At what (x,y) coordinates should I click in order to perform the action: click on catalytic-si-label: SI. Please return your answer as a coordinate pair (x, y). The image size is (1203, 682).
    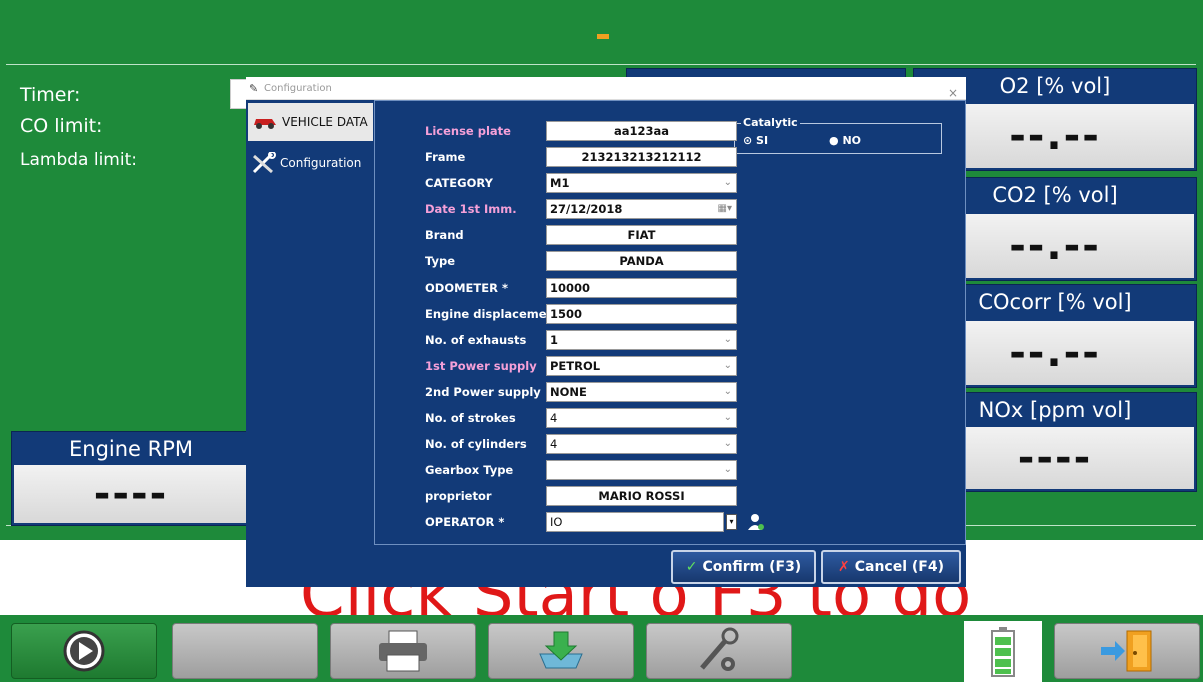
    Looking at the image, I should click on (762, 140).